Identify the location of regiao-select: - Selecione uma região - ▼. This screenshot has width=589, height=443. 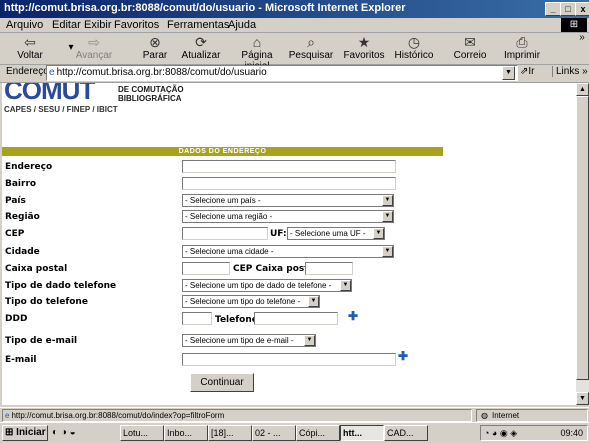
(288, 216).